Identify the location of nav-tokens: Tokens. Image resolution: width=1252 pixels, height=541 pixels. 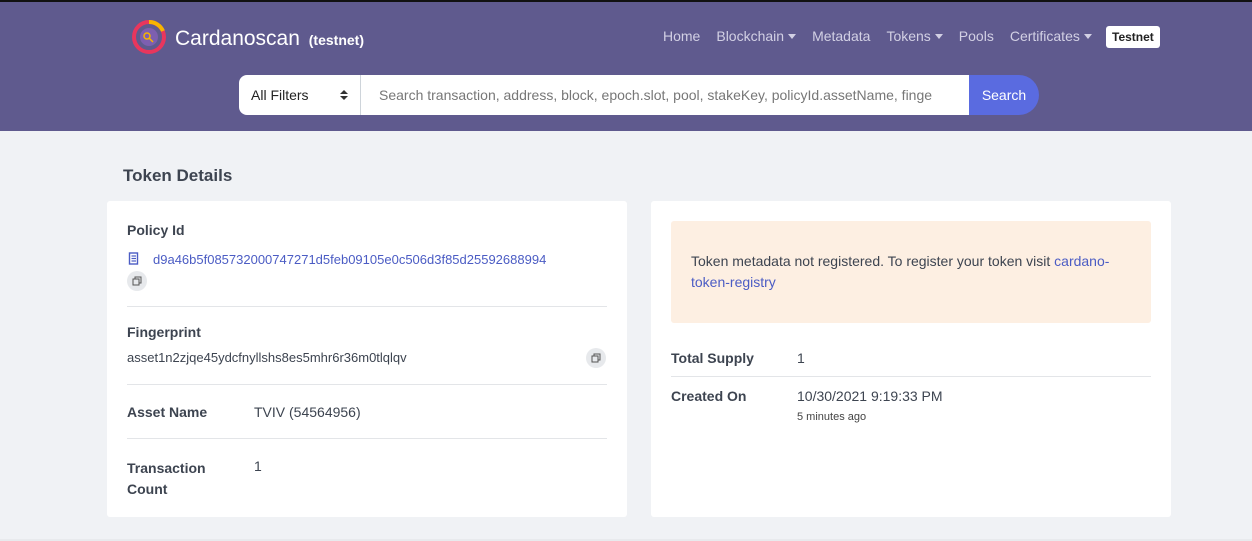
(914, 36).